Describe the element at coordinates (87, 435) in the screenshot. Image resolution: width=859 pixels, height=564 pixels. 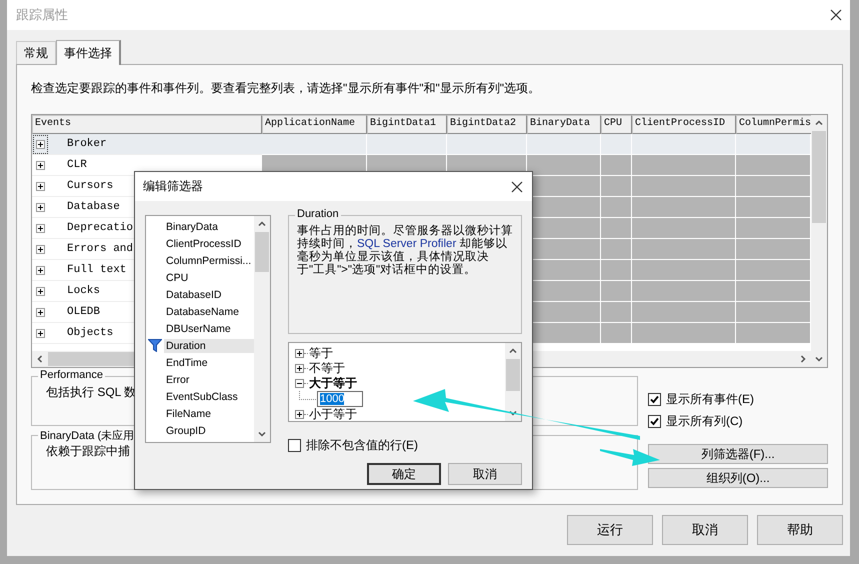
I see `group-title: BinaryData (未应用` at that location.